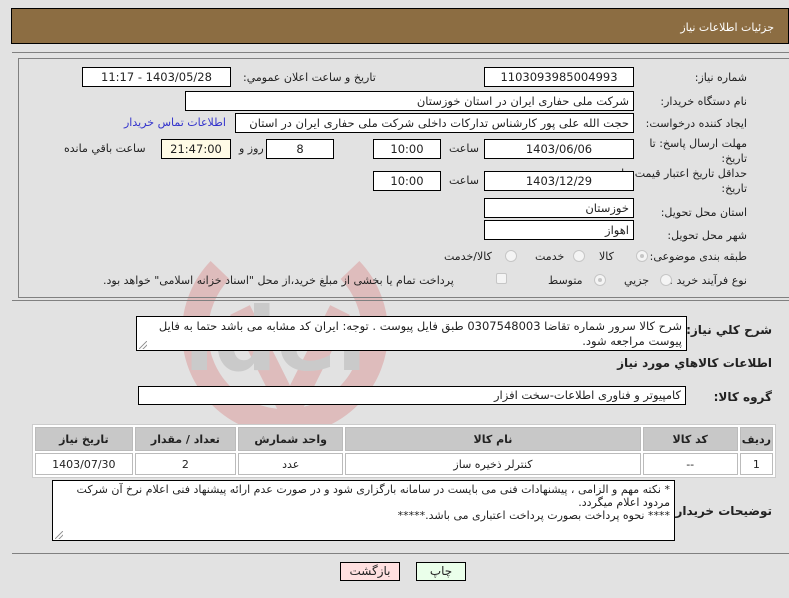 The height and width of the screenshot is (598, 789). Describe the element at coordinates (559, 181) in the screenshot. I see `price-validity-date-field: 1403/12/29` at that location.